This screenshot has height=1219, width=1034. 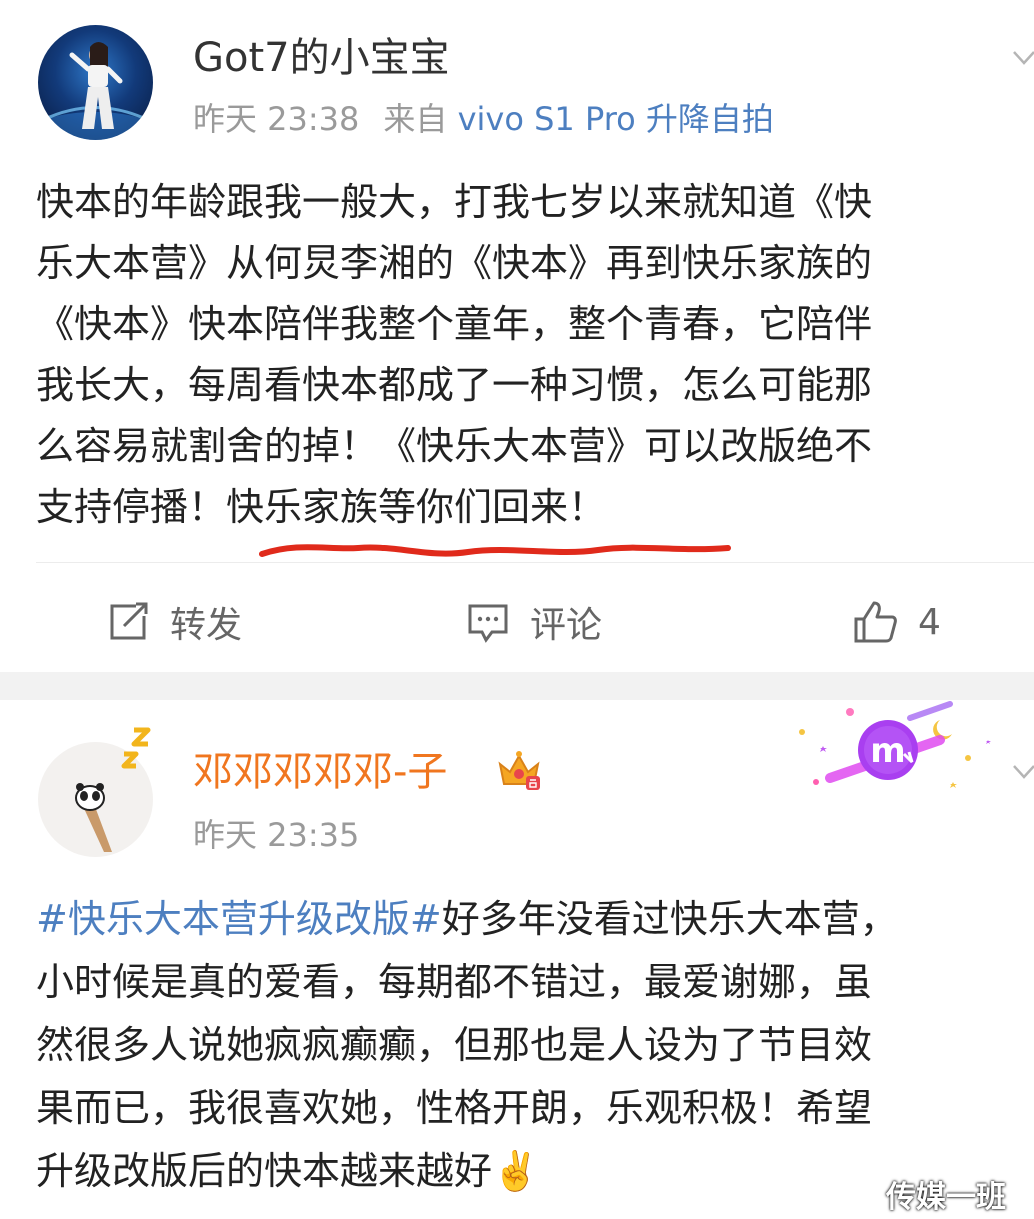 What do you see at coordinates (616, 119) in the screenshot?
I see `device-source: vivo S1 Pro 升降自拍` at bounding box center [616, 119].